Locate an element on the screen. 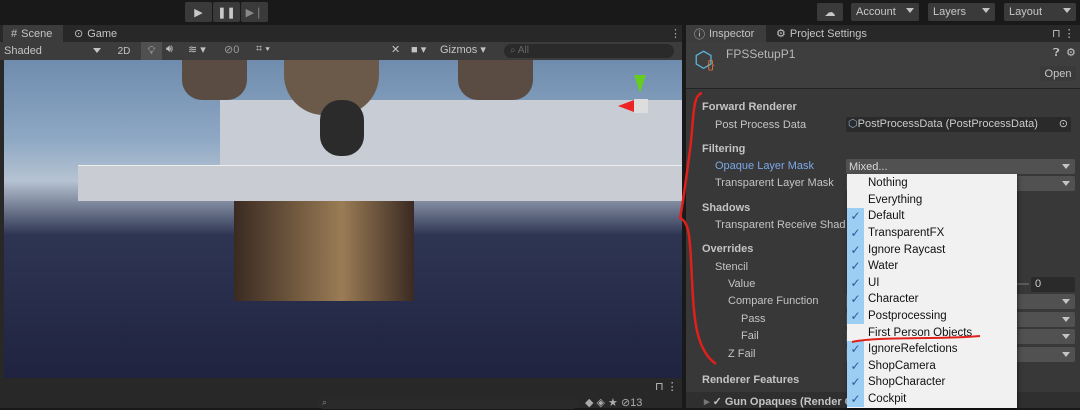  annotation-underline is located at coordinates (916, 339).